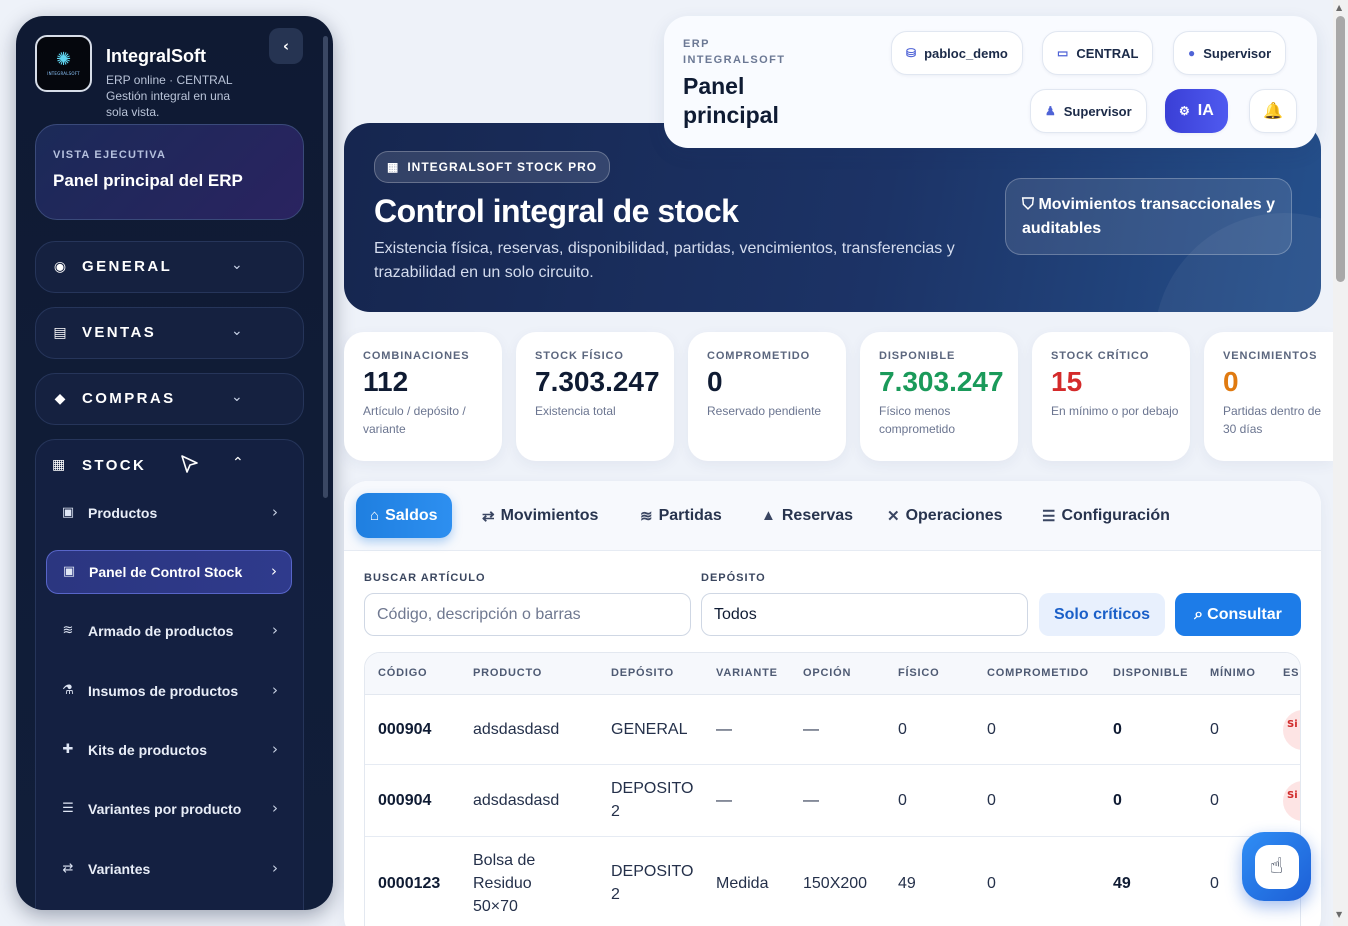 This screenshot has height=926, width=1348. Describe the element at coordinates (835, 883) in the screenshot. I see `cell-opcion: 150X200` at that location.